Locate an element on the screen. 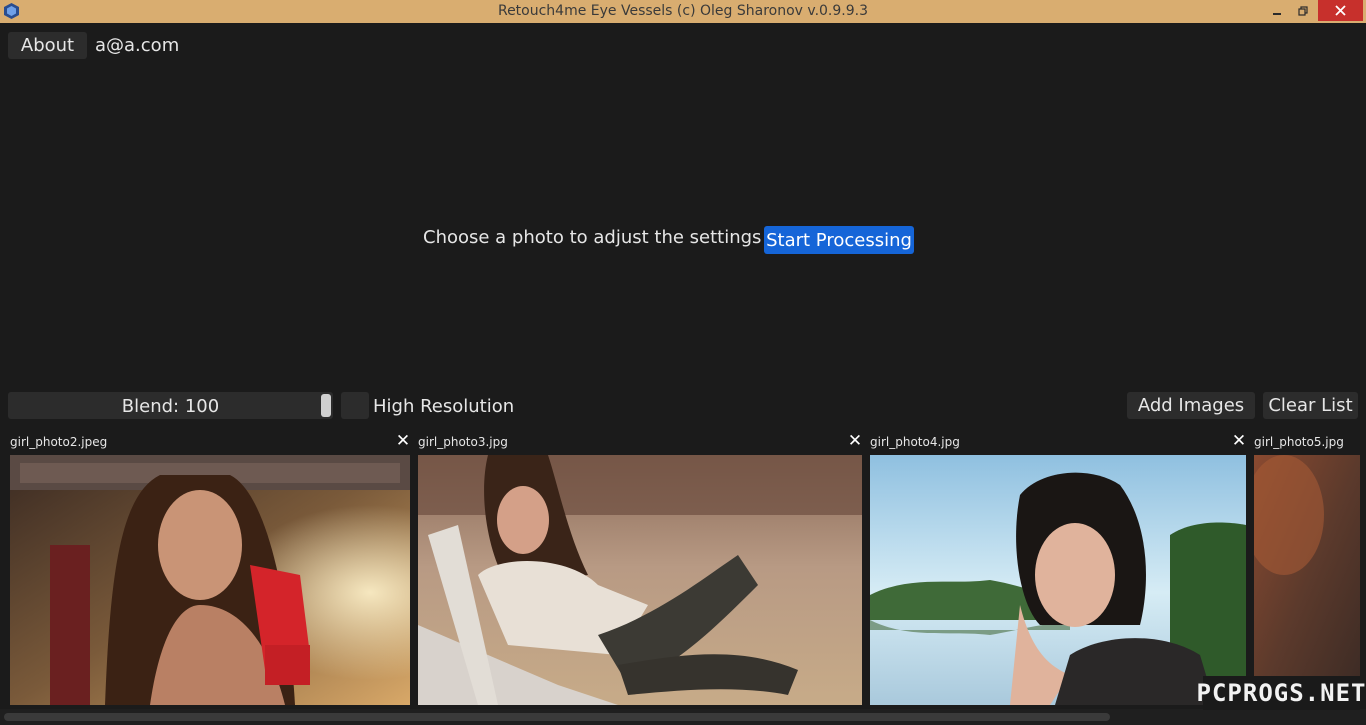  thumbnail-filename: girl_photo3.jpg is located at coordinates (463, 442).